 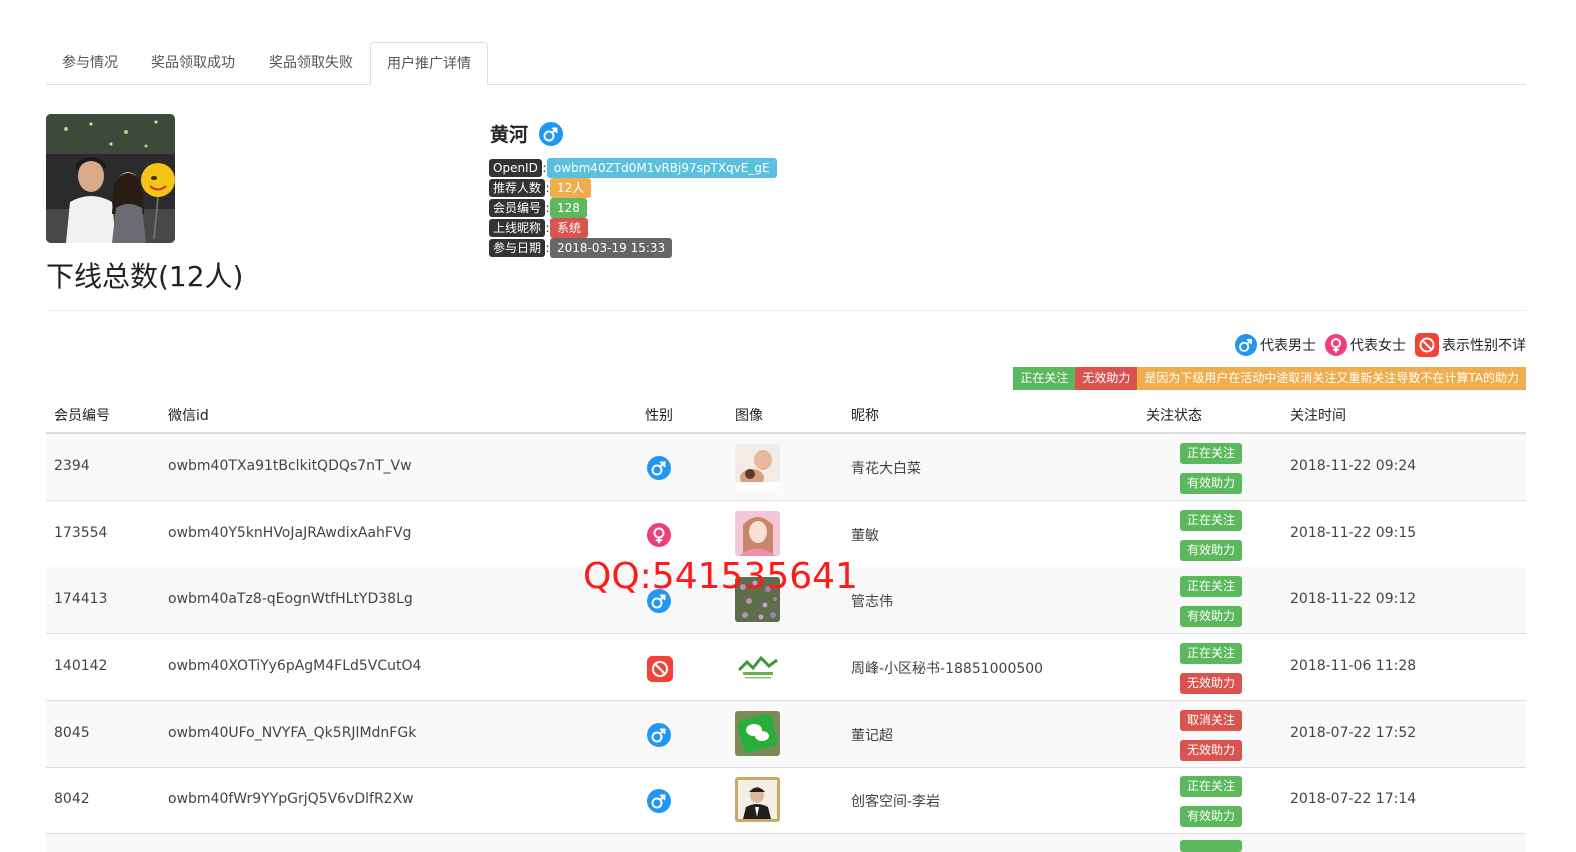 I want to click on note-explanation: 是因为下级用户在活动中途取消关注又重新关注导致不在计算TA的助力, so click(x=1331, y=378).